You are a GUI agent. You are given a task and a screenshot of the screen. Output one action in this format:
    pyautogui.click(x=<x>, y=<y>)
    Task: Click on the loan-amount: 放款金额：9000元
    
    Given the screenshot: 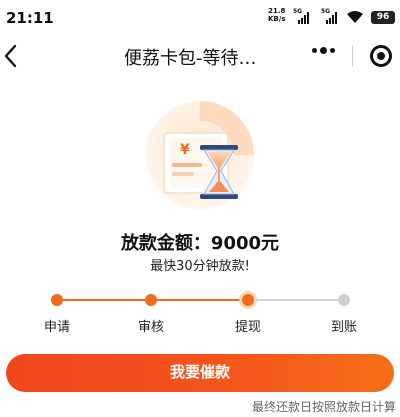 What is the action you would take?
    pyautogui.click(x=200, y=243)
    